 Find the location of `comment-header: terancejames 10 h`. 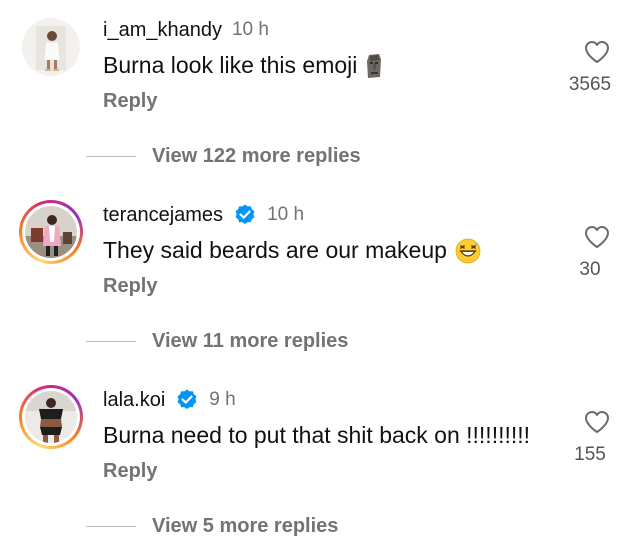

comment-header: terancejames 10 h is located at coordinates (203, 215).